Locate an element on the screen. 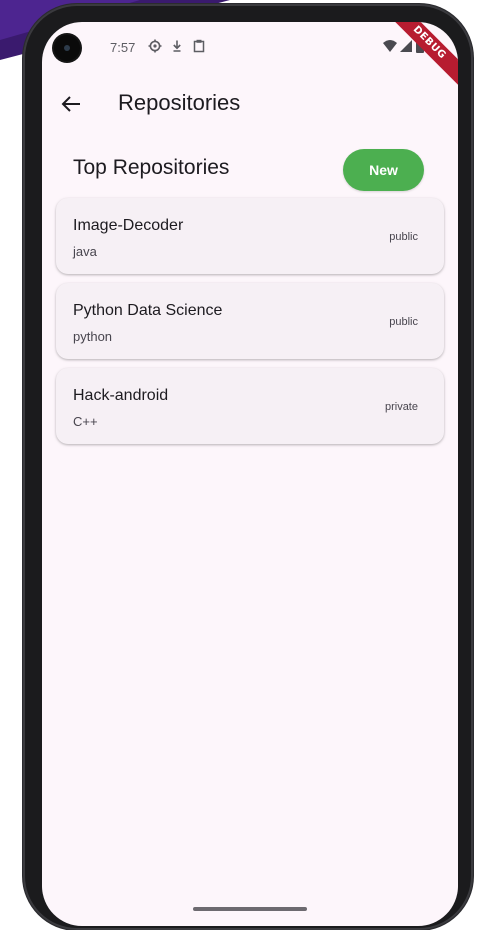  download-icon is located at coordinates (177, 46).